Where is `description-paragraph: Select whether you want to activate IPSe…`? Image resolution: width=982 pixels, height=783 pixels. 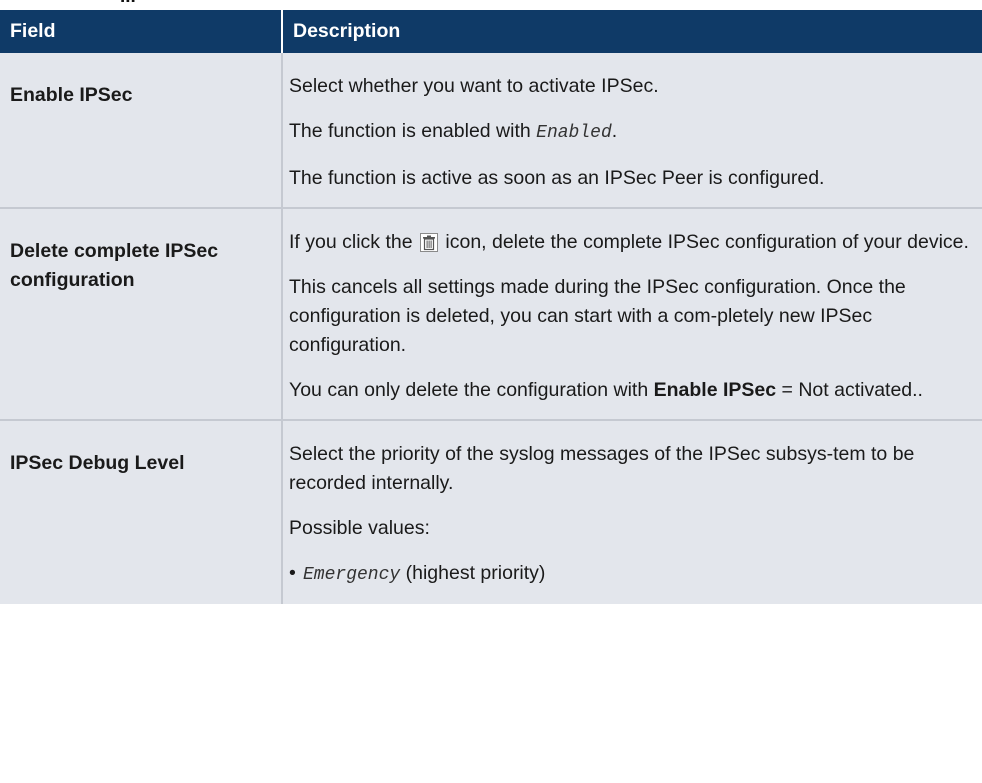 description-paragraph: Select whether you want to activate IPSe… is located at coordinates (474, 86).